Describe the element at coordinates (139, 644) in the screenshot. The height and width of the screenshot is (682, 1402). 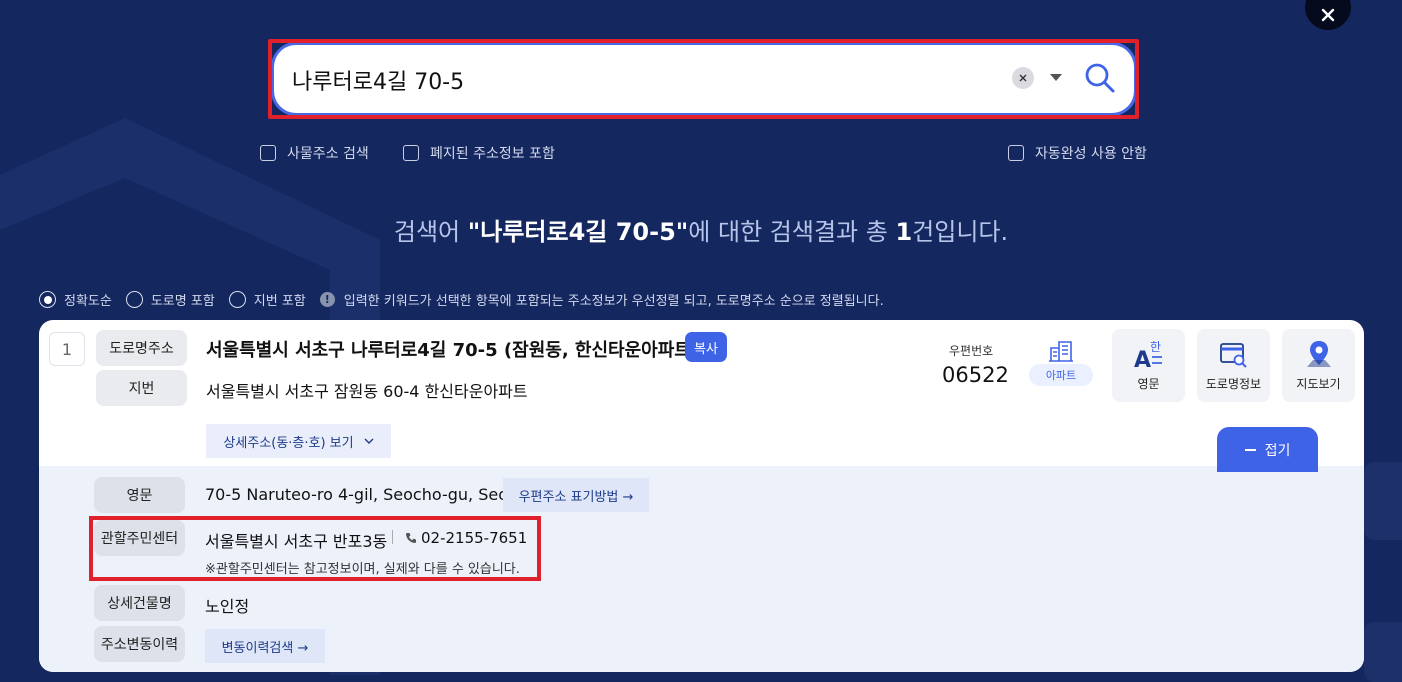
I see `address-history-tag: 주소변동이력` at that location.